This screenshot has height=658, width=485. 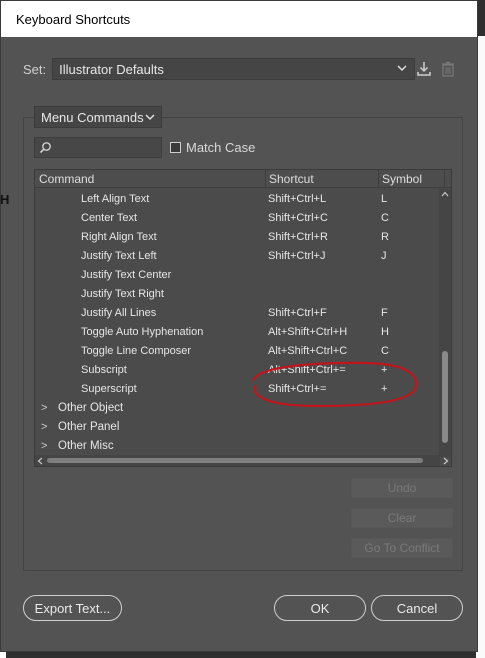 I want to click on horizontal-scrollbar, so click(x=242, y=460).